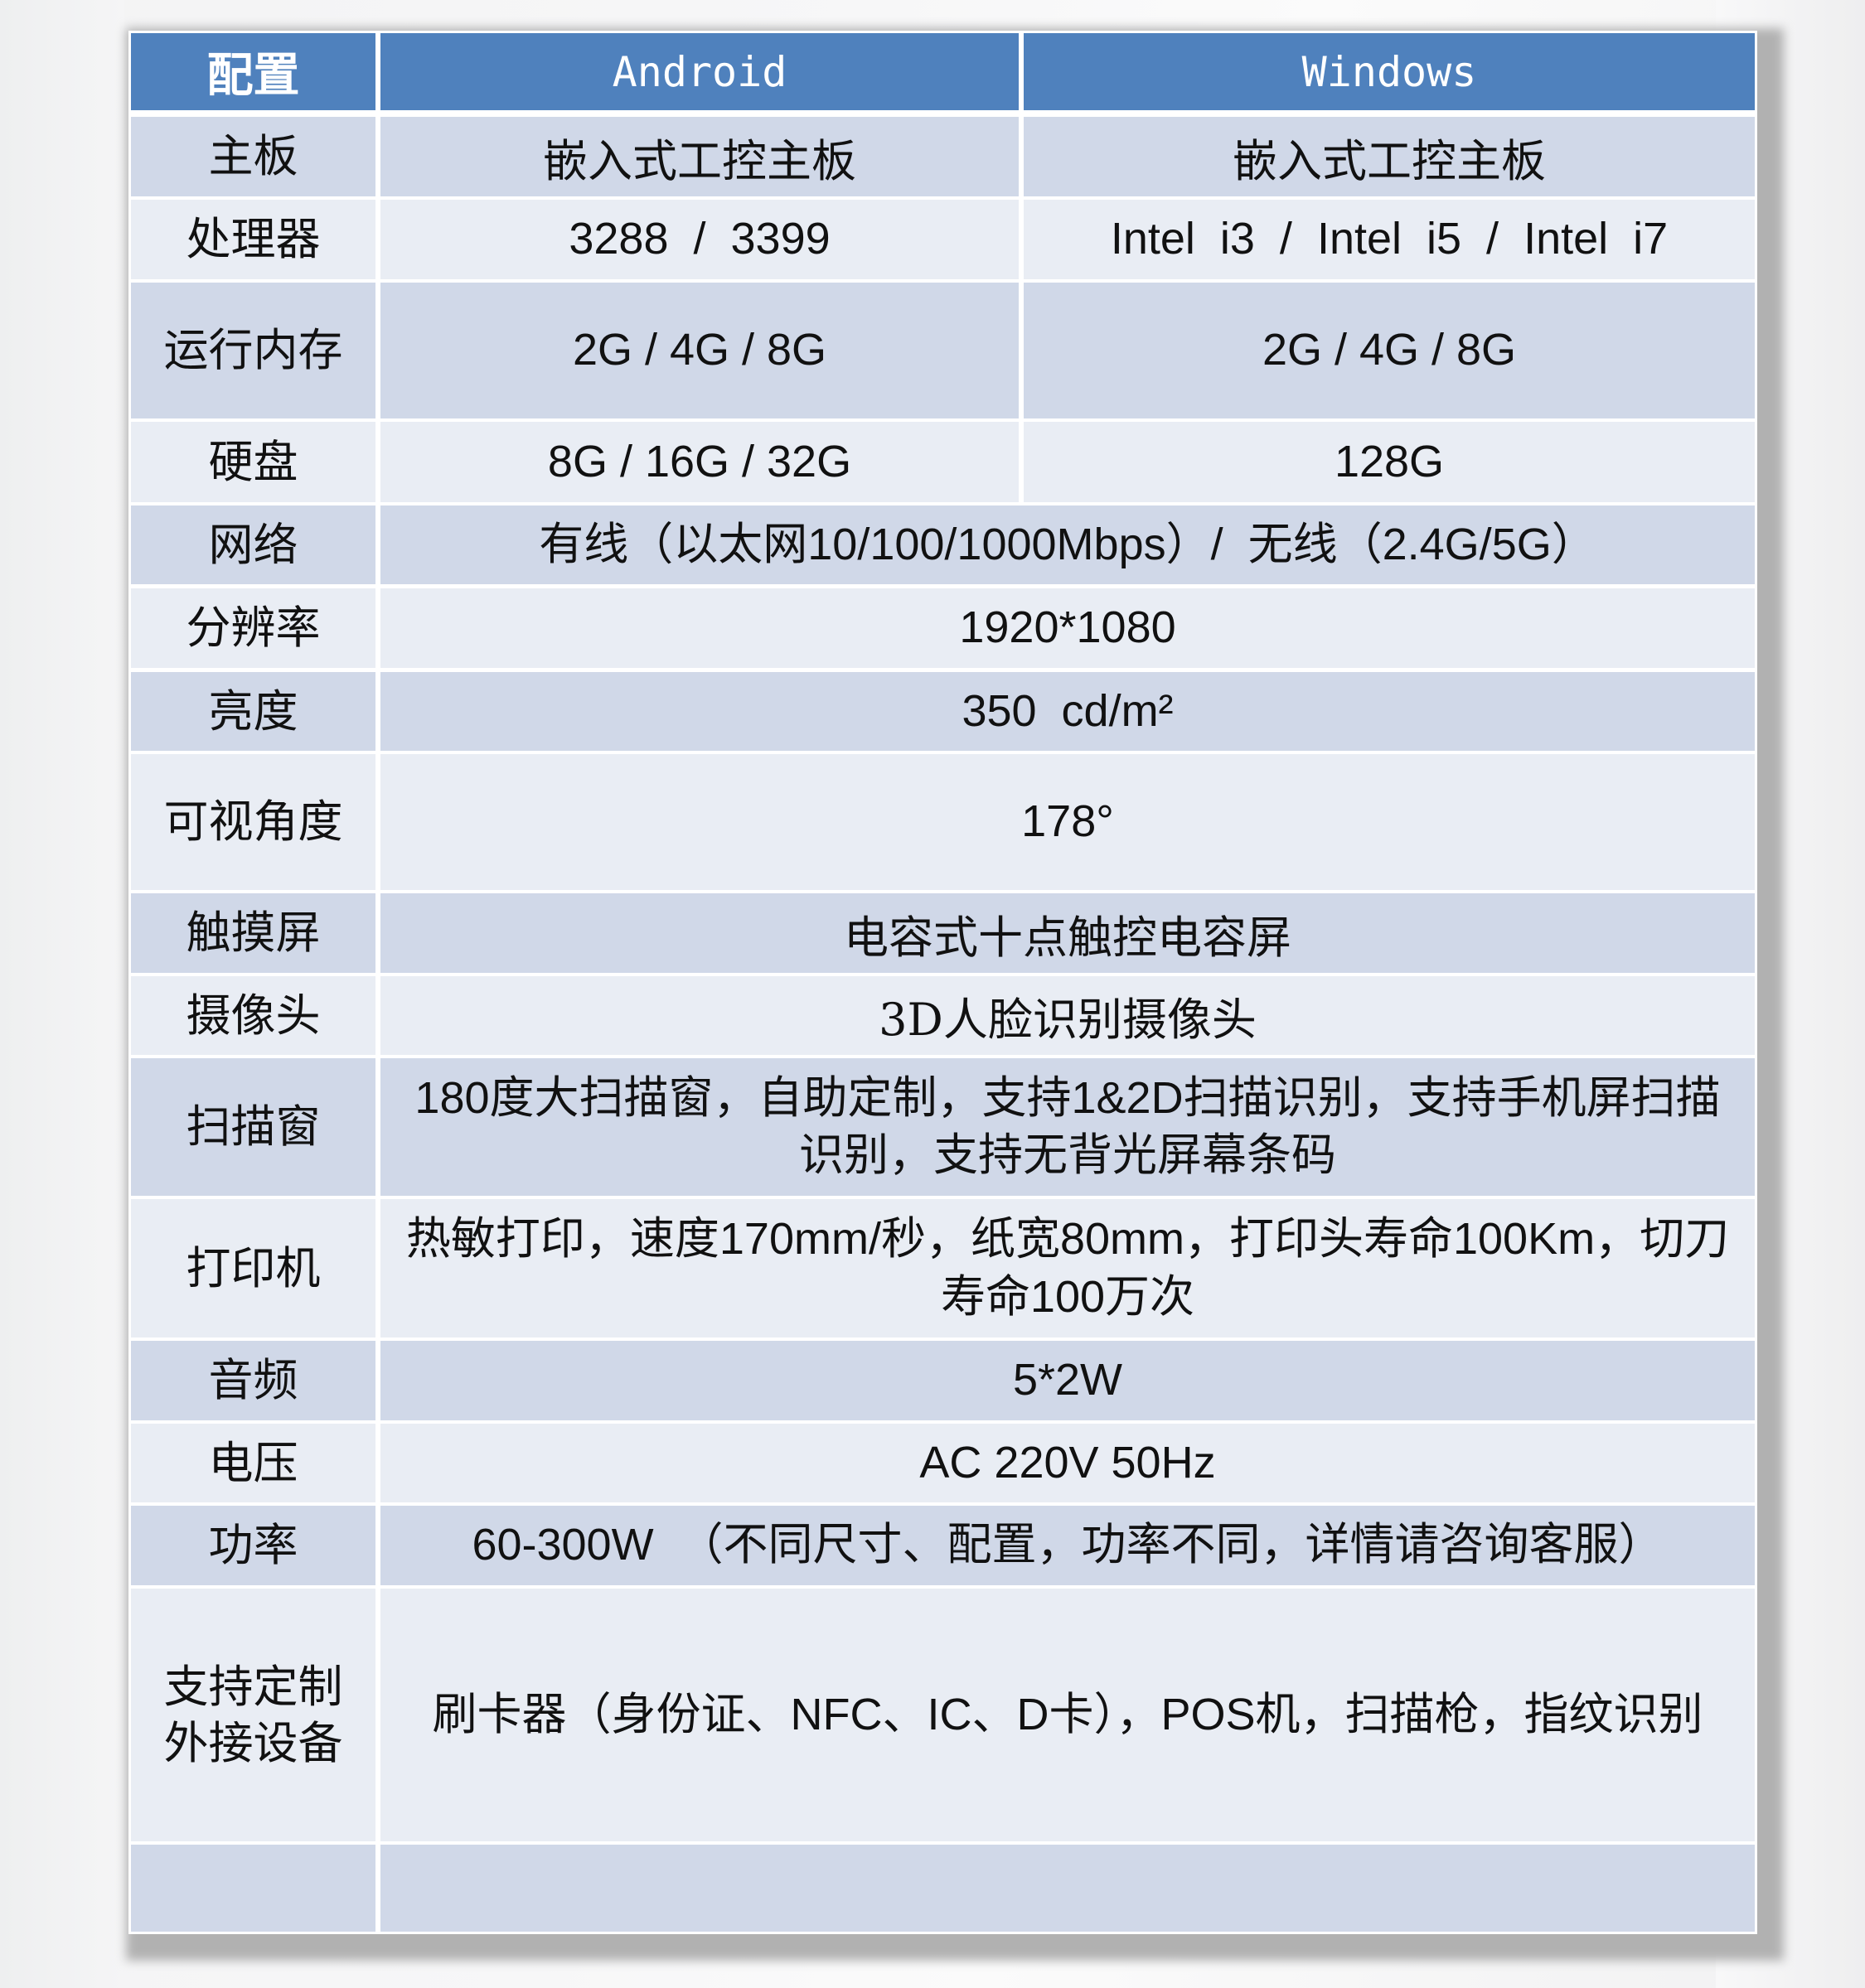  I want to click on voltage-value: AC 220V 50Hz, so click(1067, 1463).